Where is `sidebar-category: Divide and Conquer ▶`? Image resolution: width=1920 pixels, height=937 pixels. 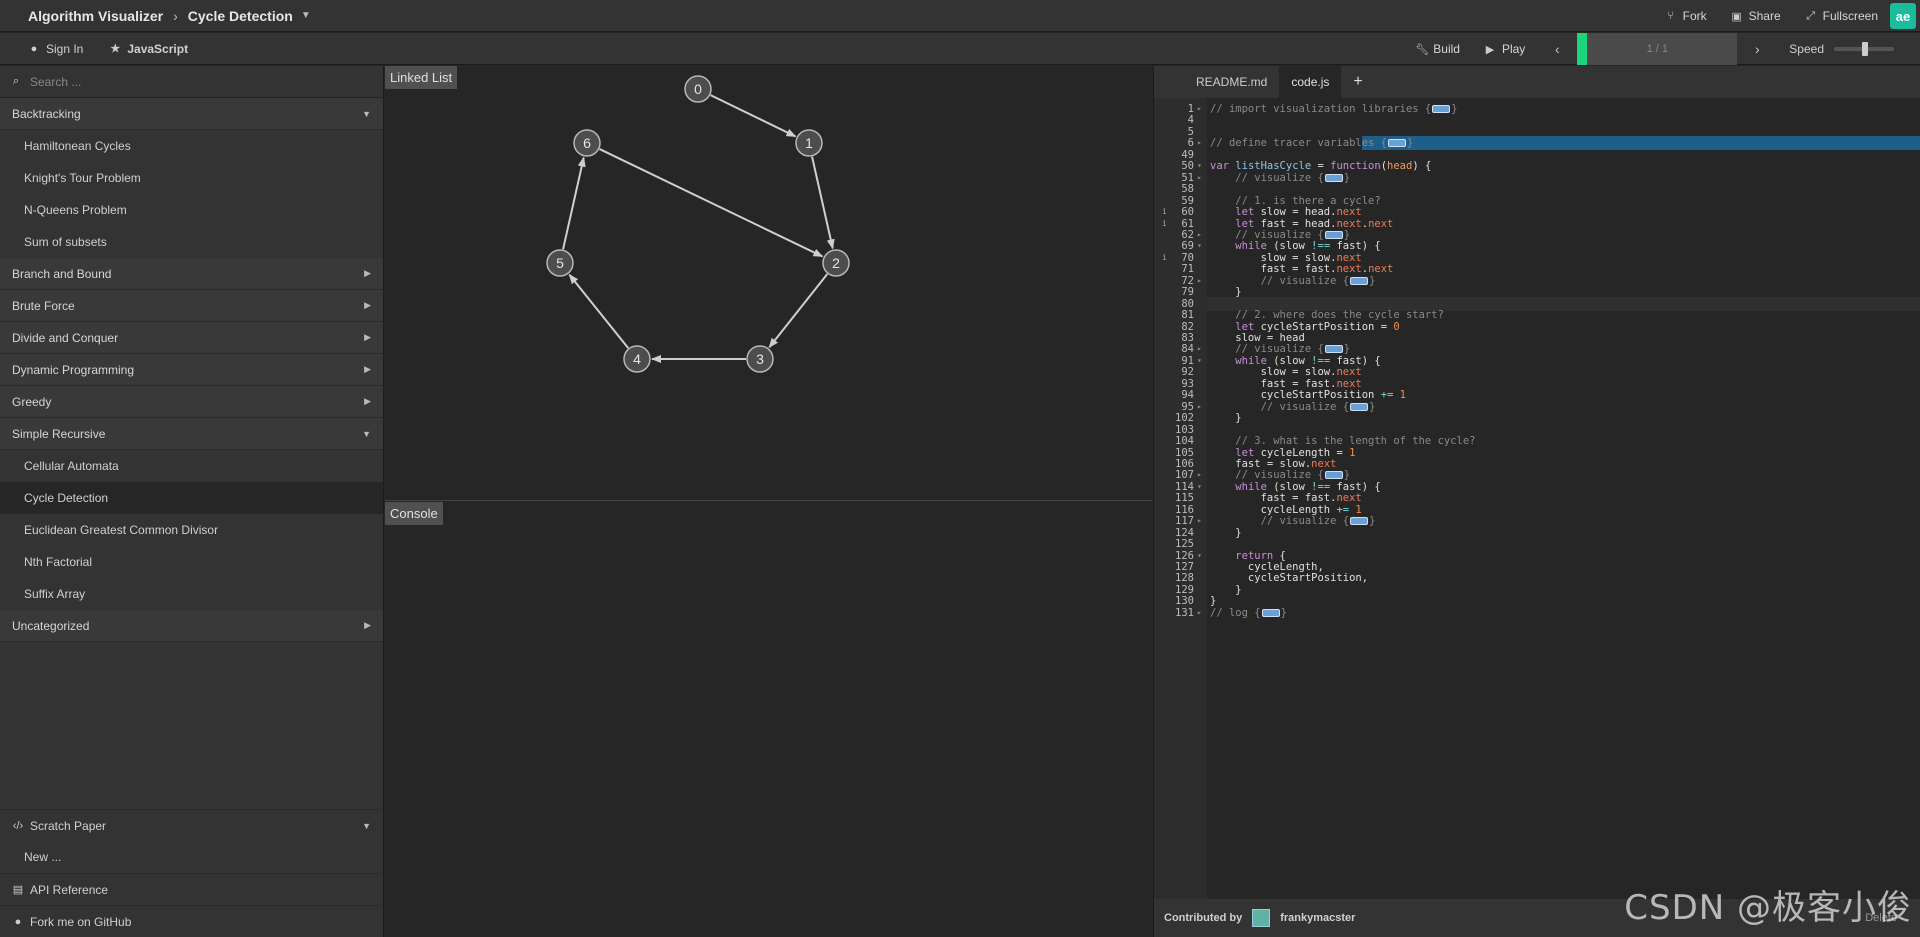
sidebar-category: Divide and Conquer ▶ is located at coordinates (191, 338).